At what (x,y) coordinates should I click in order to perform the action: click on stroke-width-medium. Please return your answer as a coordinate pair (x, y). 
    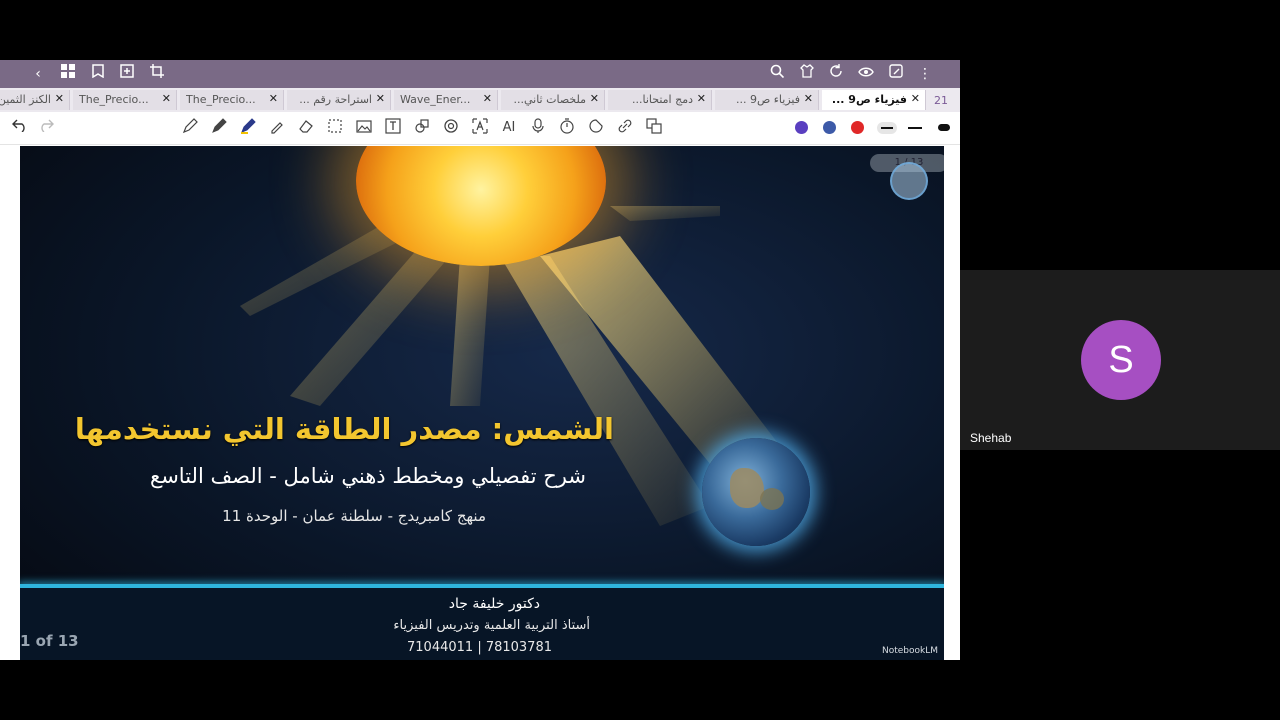
    Looking at the image, I should click on (915, 128).